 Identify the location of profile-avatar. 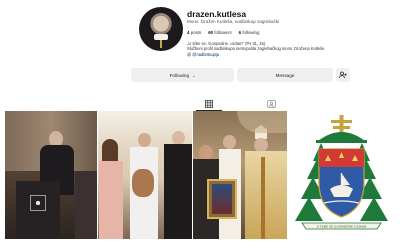
(161, 29).